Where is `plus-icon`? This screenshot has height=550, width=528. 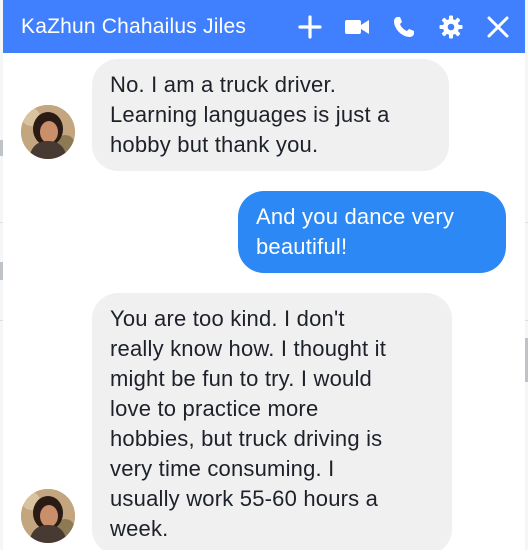 plus-icon is located at coordinates (310, 27).